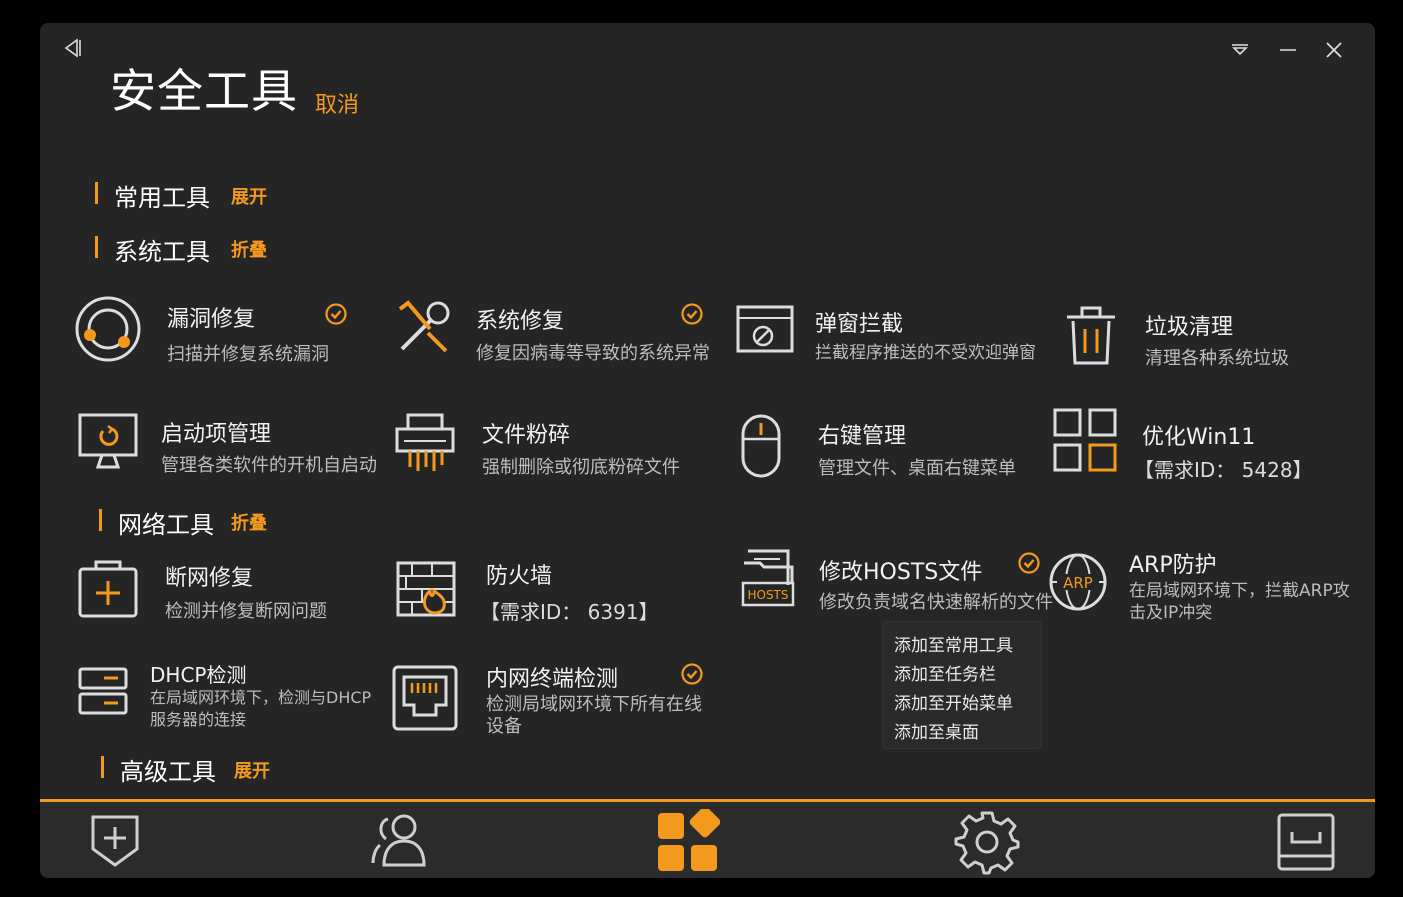 This screenshot has width=1403, height=897. Describe the element at coordinates (424, 329) in the screenshot. I see `system-repair-icon` at that location.